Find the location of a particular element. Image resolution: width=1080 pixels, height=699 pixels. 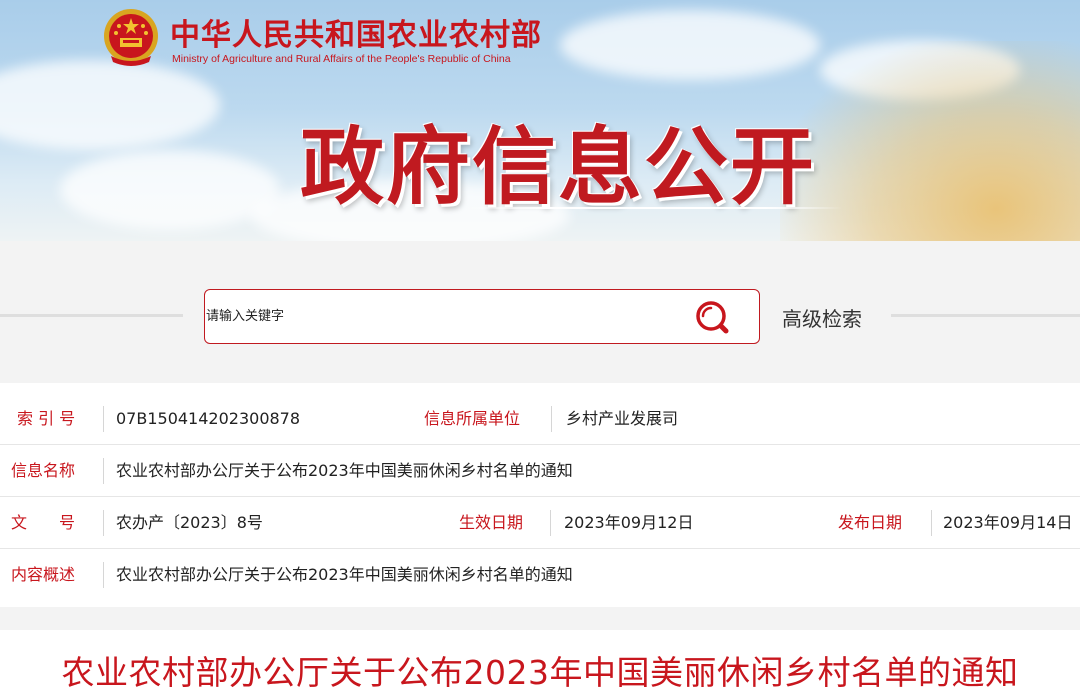

unit-value: 乡村产业发展司 is located at coordinates (622, 418).